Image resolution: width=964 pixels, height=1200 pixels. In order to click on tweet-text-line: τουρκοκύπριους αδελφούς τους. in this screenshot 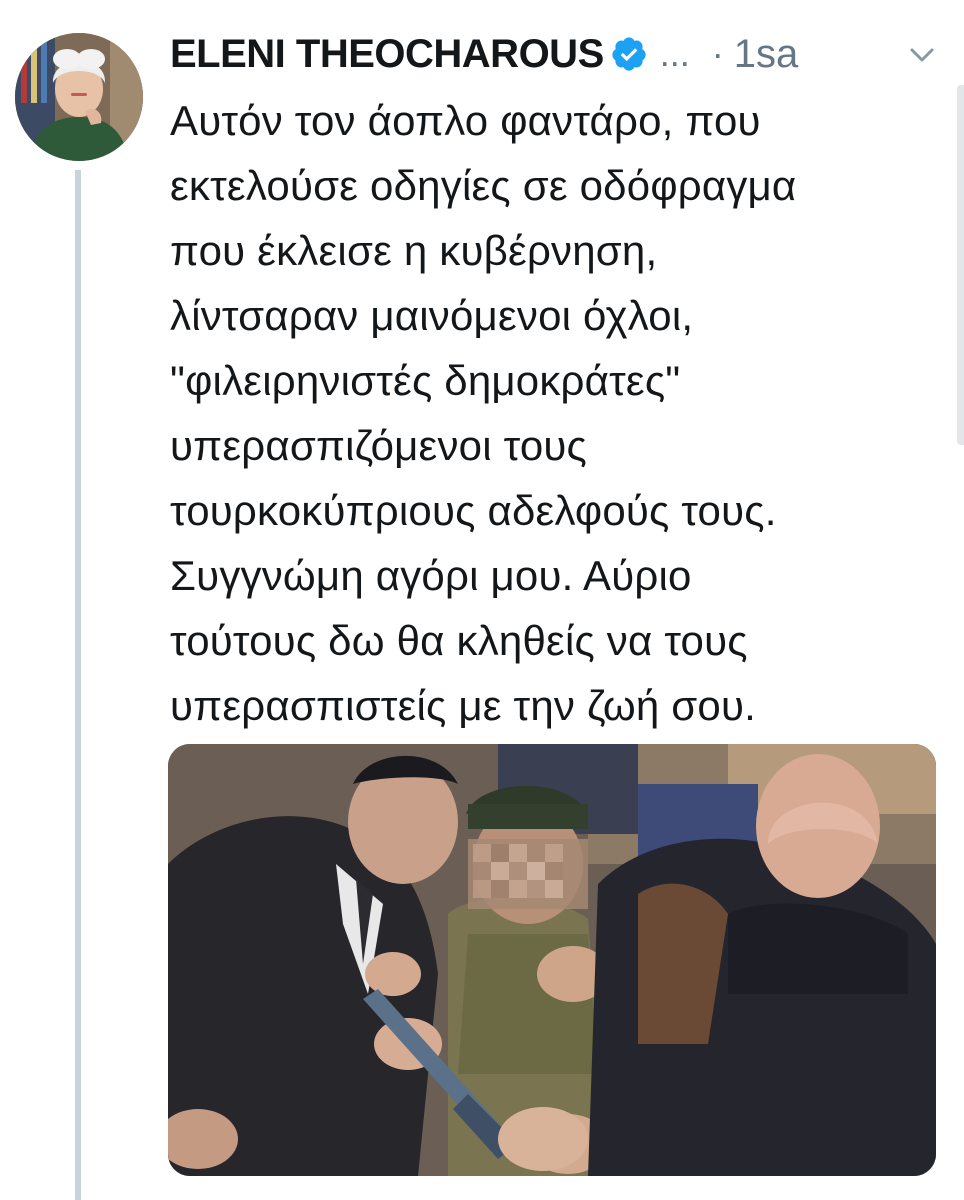, I will do `click(473, 510)`.